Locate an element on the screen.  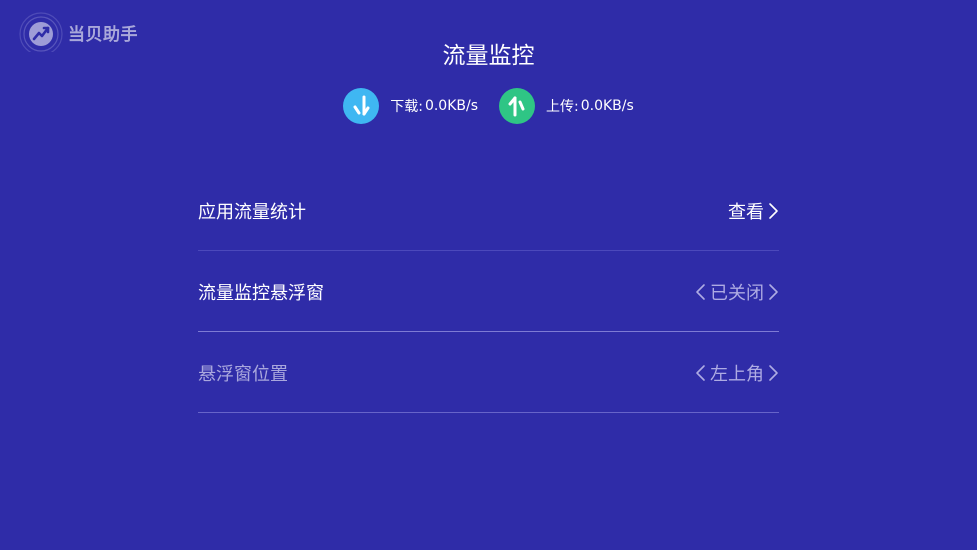
settings-item-label: 悬浮窗位置 is located at coordinates (243, 374).